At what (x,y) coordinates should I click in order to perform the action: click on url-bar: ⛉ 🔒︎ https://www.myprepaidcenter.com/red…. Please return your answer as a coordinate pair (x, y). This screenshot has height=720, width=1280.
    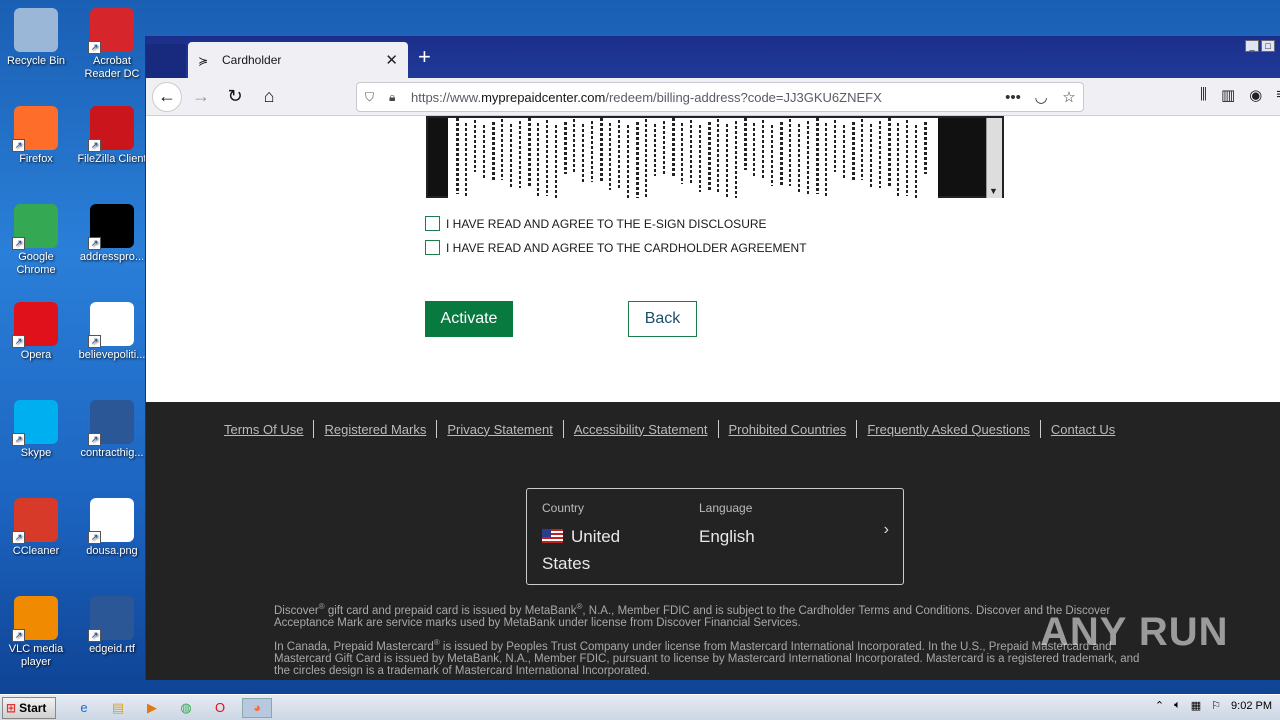
    Looking at the image, I should click on (720, 97).